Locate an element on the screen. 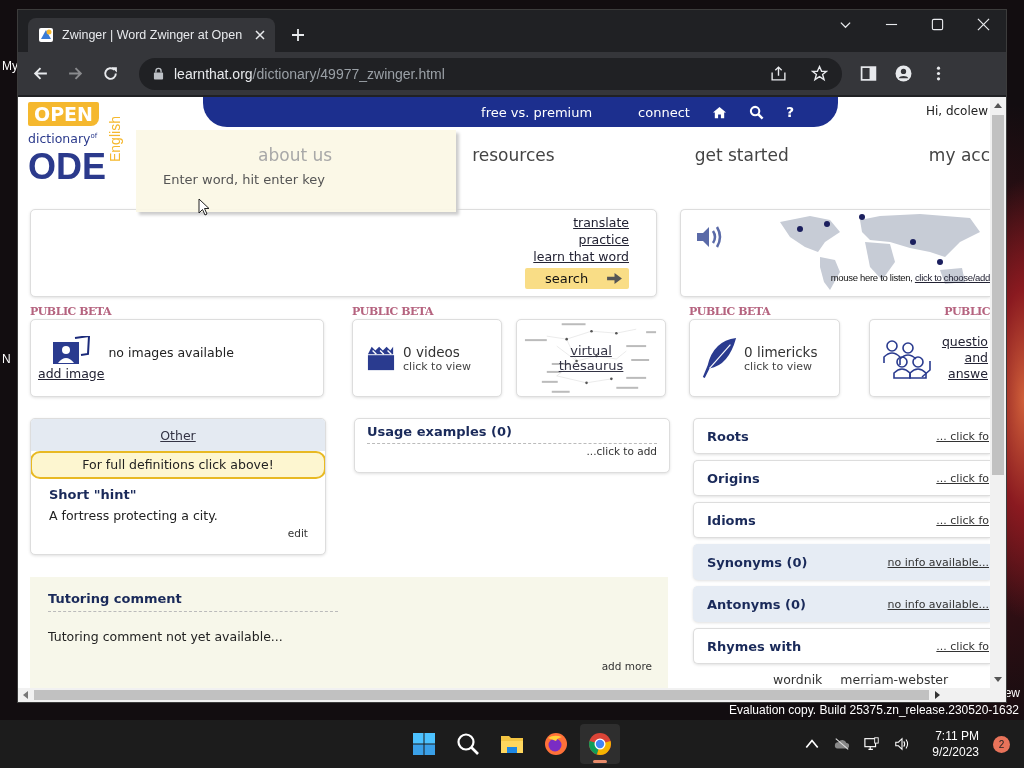 The image size is (1024, 768). notification-badge: 2 is located at coordinates (1001, 744).